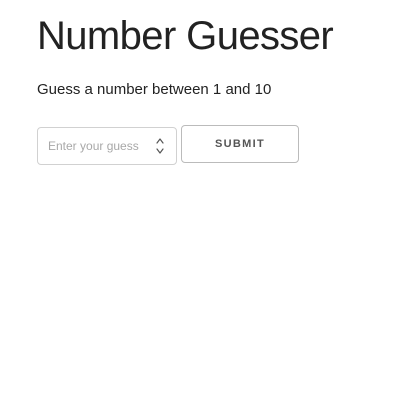 The image size is (400, 400). I want to click on submit-button: SUBMIT, so click(240, 144).